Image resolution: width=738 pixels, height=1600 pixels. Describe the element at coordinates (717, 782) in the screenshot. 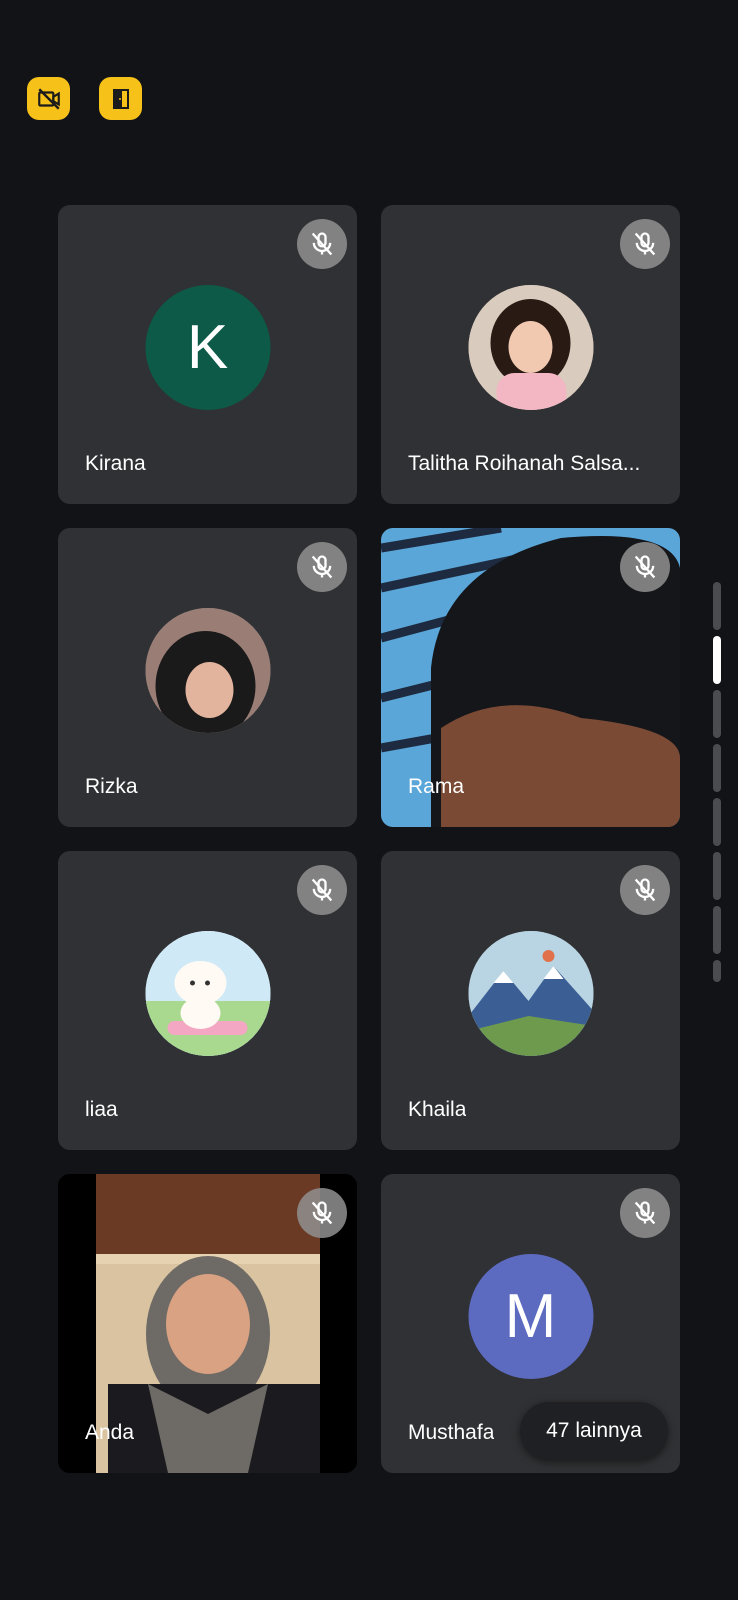

I see `page-indicator` at that location.